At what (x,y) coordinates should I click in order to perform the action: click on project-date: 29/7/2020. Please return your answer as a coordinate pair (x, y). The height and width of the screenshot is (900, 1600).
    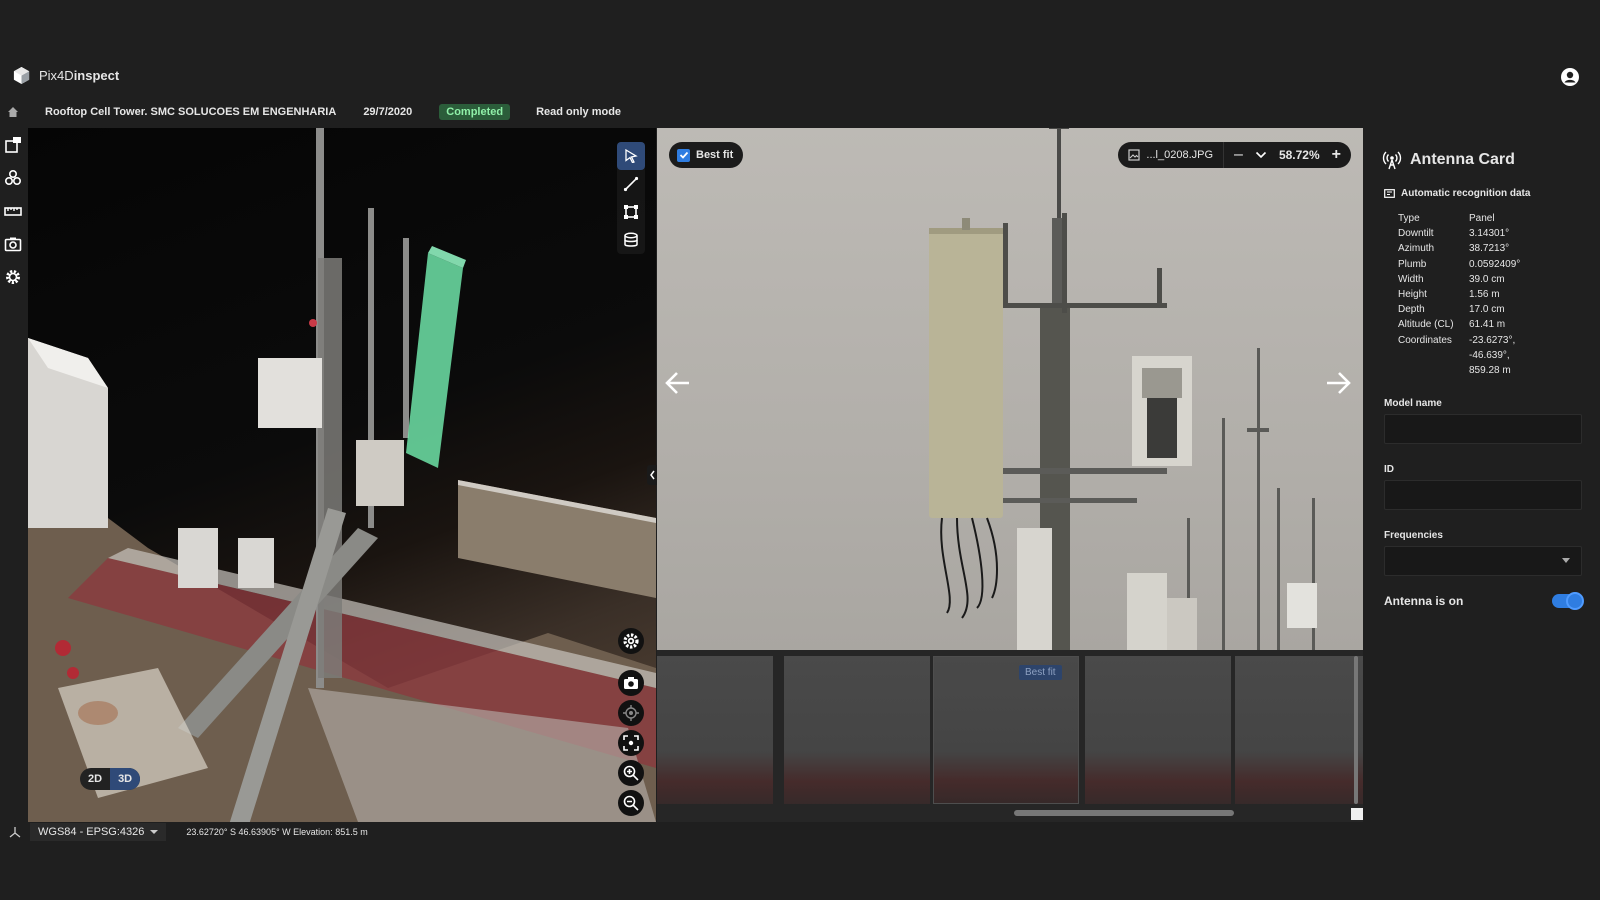
    Looking at the image, I should click on (388, 112).